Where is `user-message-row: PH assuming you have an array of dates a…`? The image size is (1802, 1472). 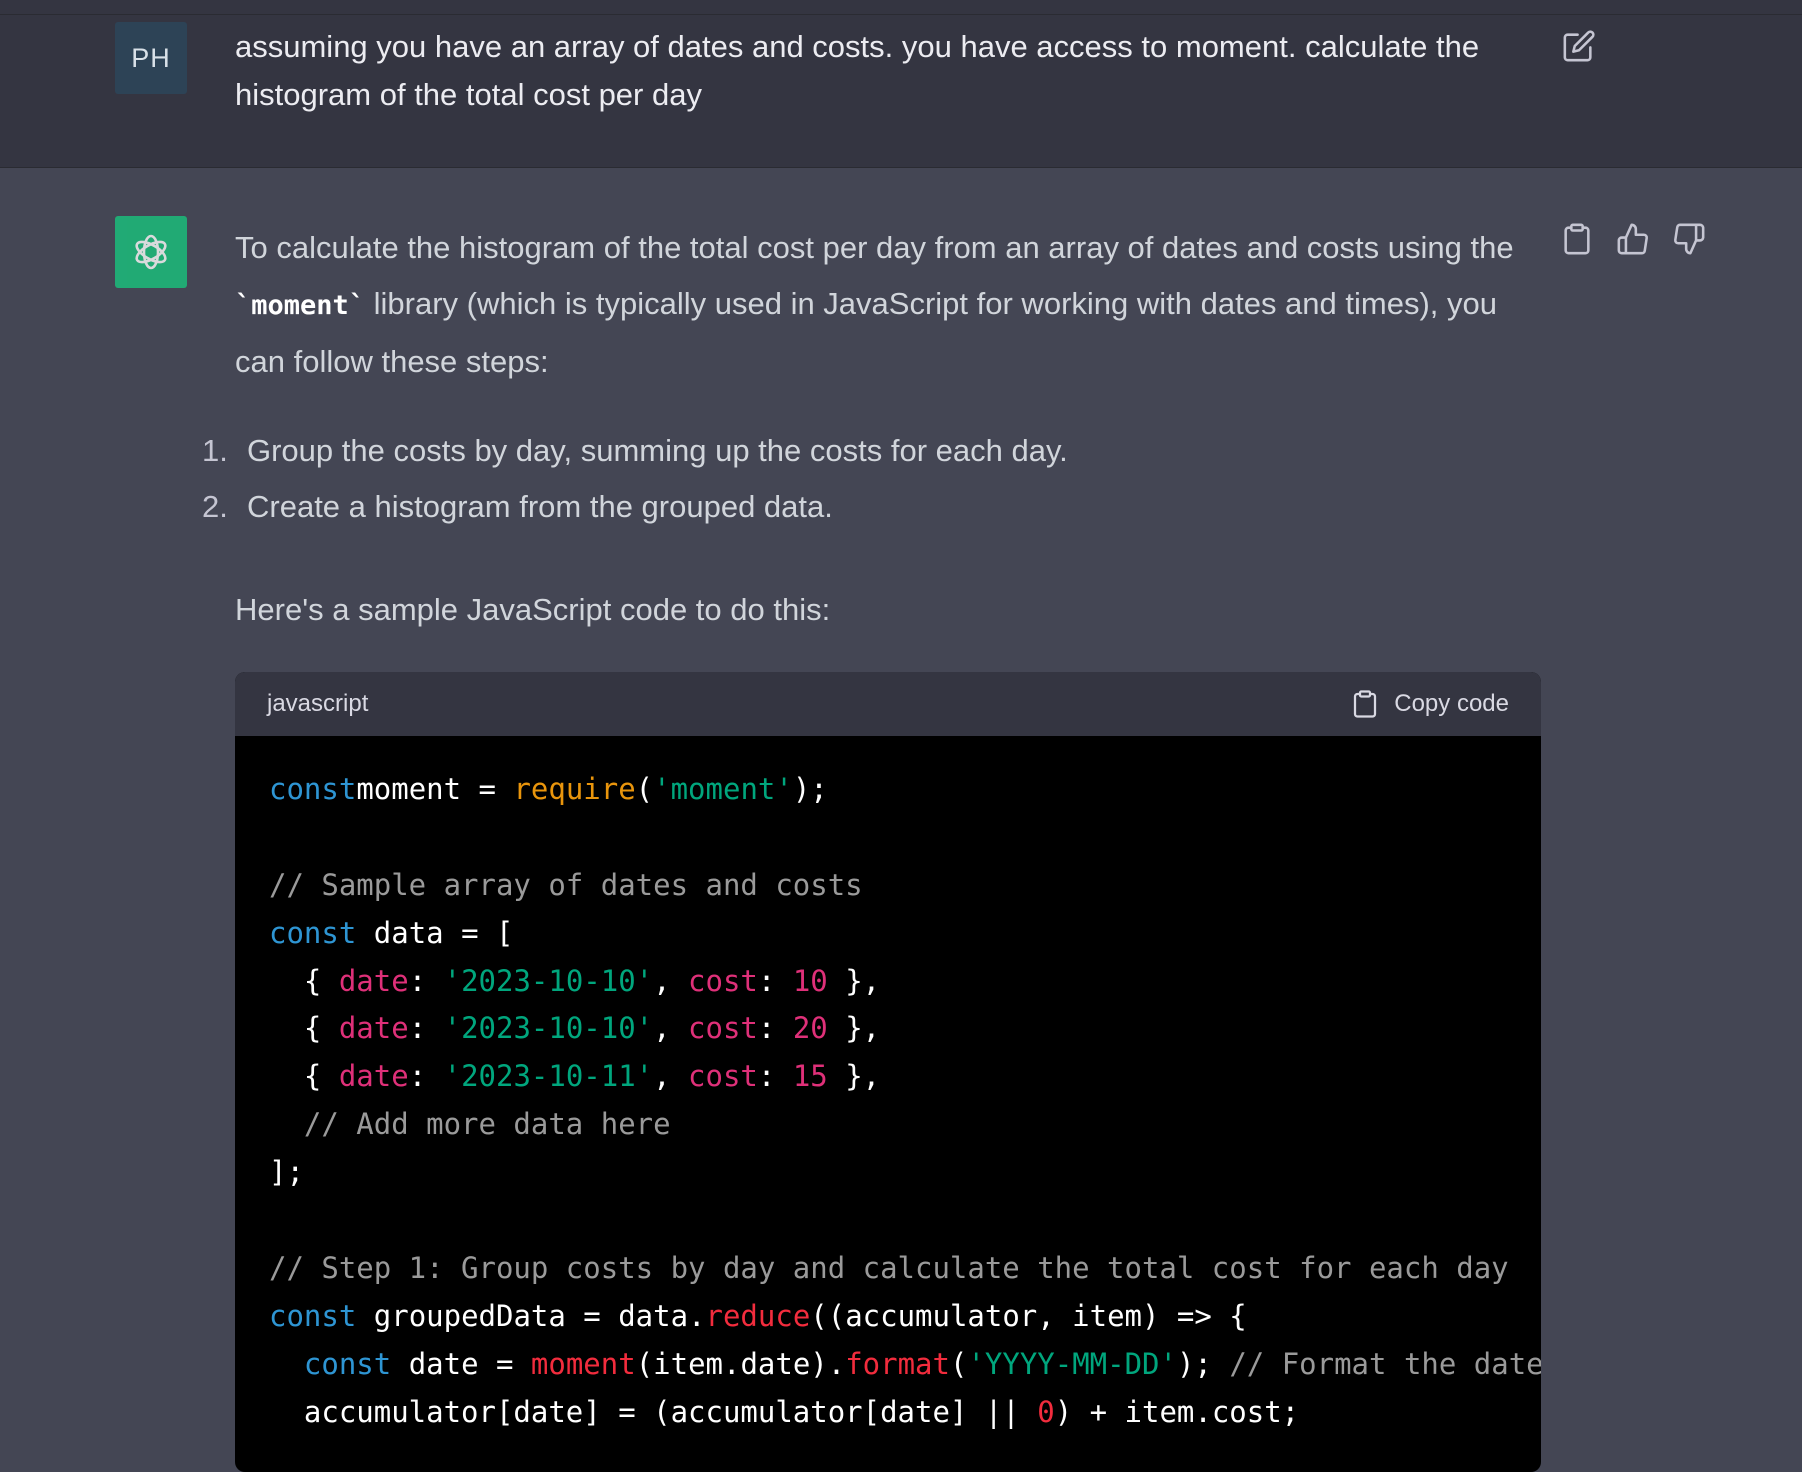
user-message-row: PH assuming you have an array of dates a… is located at coordinates (901, 91).